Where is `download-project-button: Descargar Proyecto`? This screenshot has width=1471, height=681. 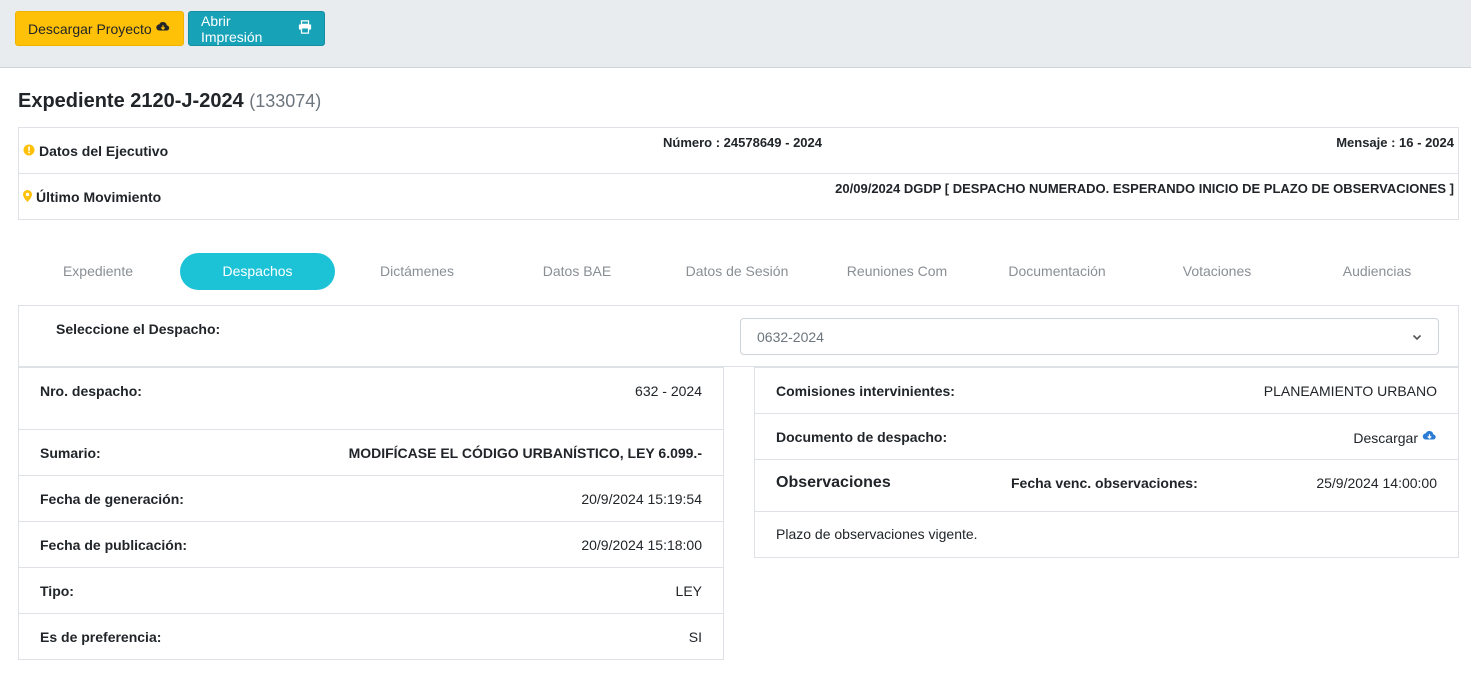
download-project-button: Descargar Proyecto is located at coordinates (99, 28).